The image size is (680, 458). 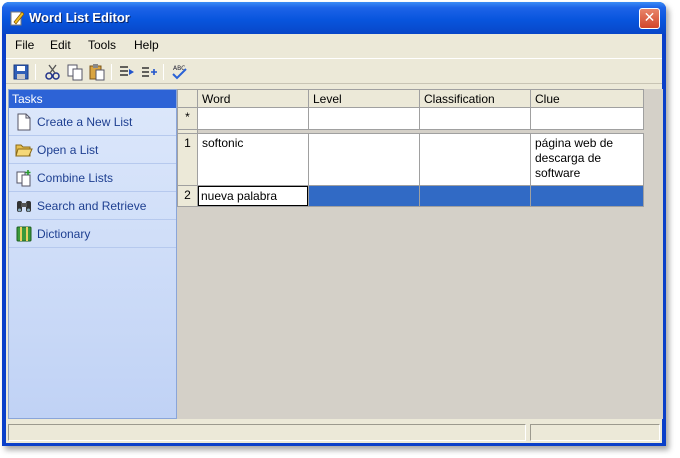 I want to click on menu-file: File, so click(x=24, y=45).